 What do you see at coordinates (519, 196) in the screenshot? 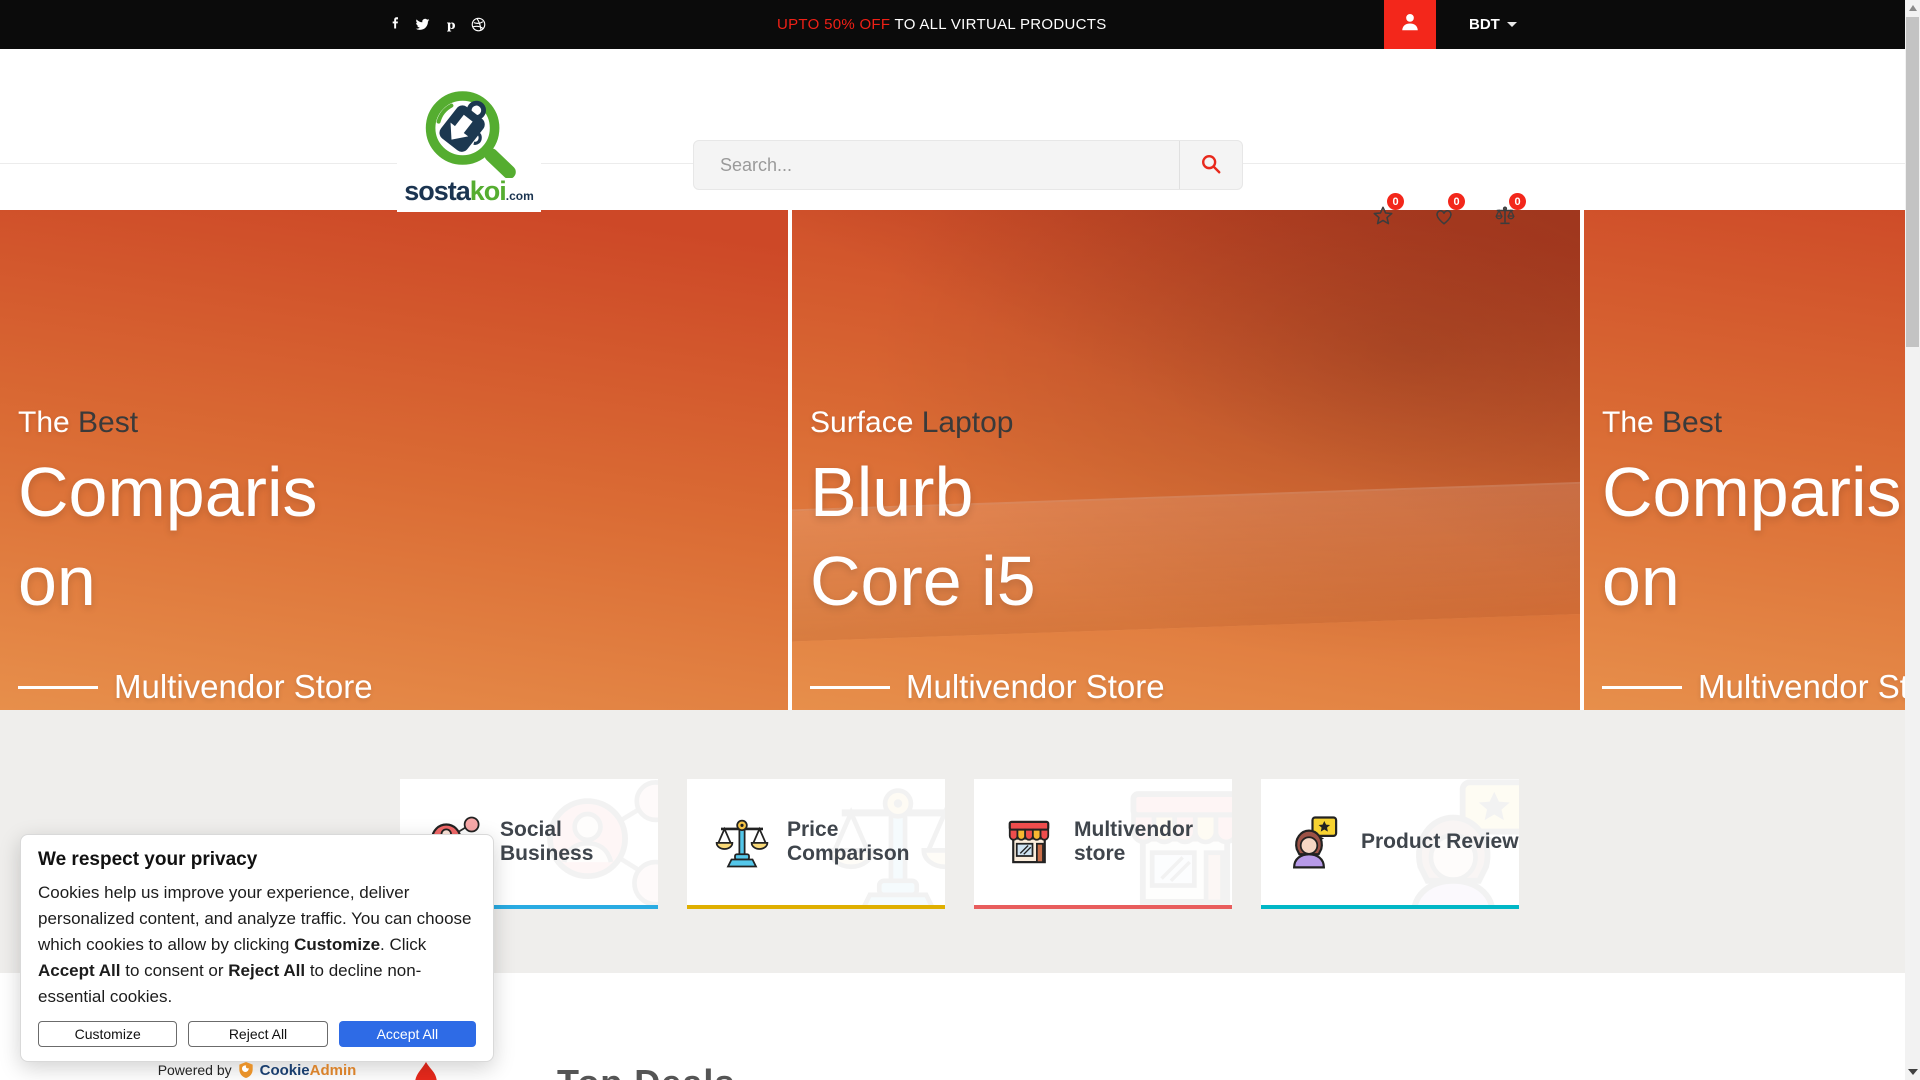
I see `logo-suffix: .com` at bounding box center [519, 196].